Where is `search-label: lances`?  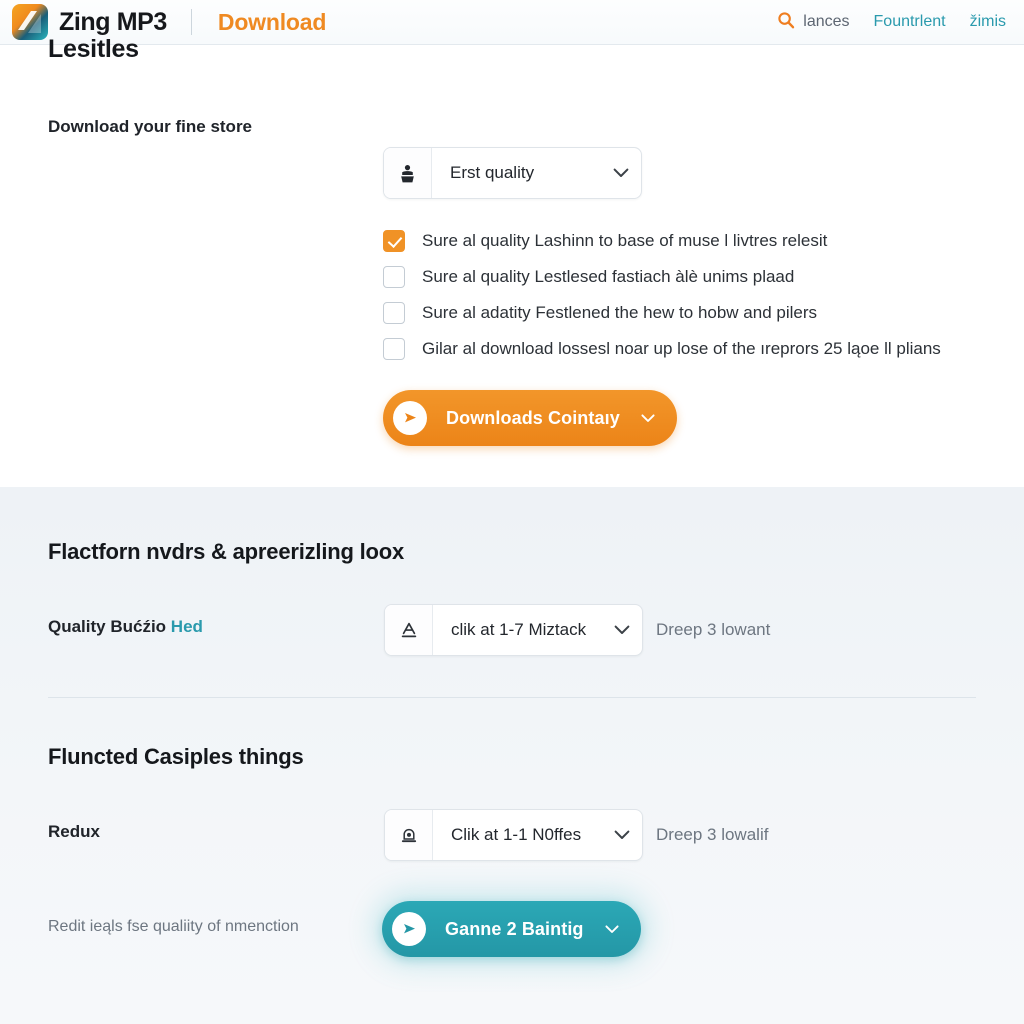
search-label: lances is located at coordinates (826, 21).